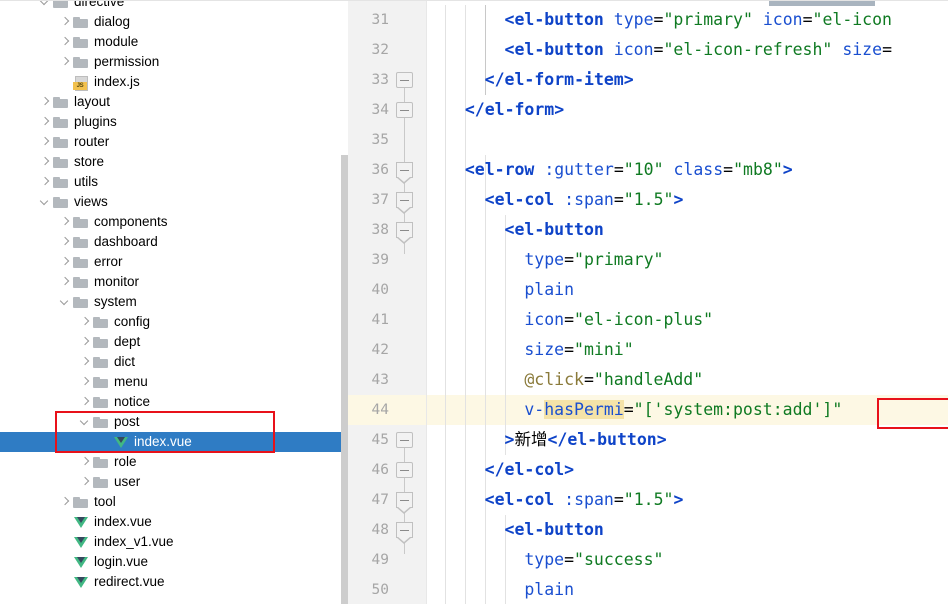  Describe the element at coordinates (387, 80) in the screenshot. I see `gutter-row: 33` at that location.